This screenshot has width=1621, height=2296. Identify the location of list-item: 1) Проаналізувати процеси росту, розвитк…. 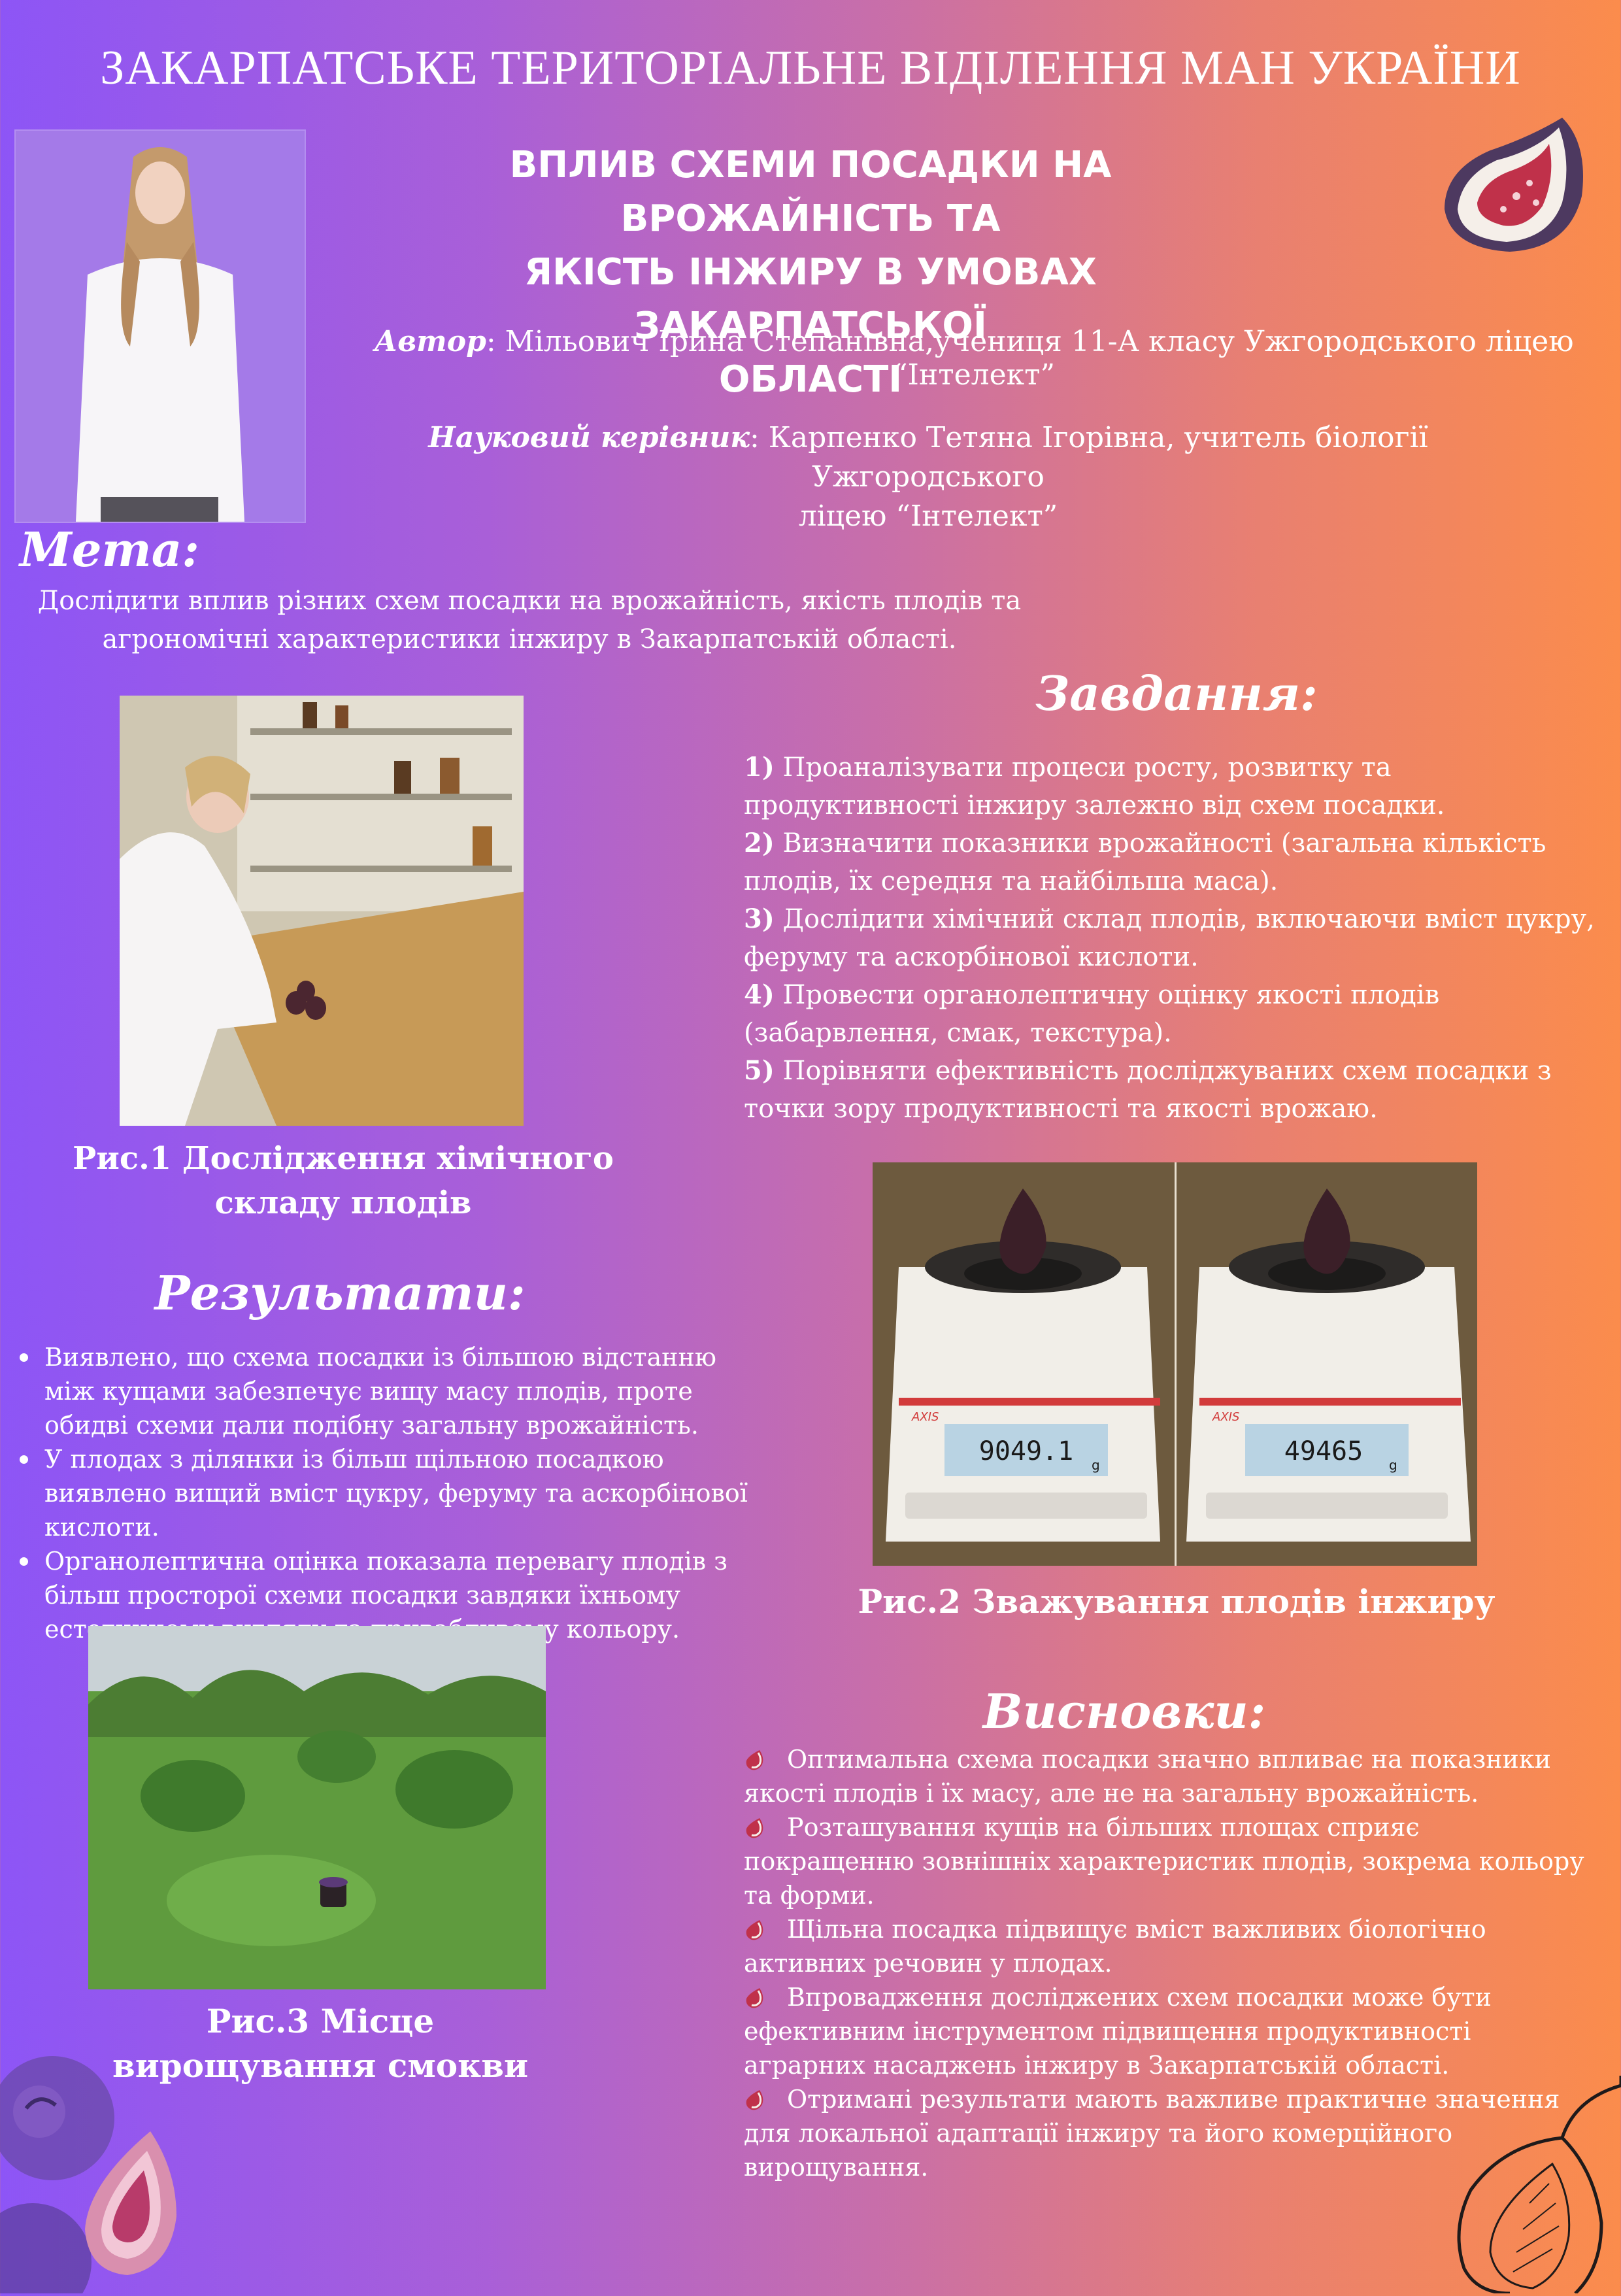
(1095, 786).